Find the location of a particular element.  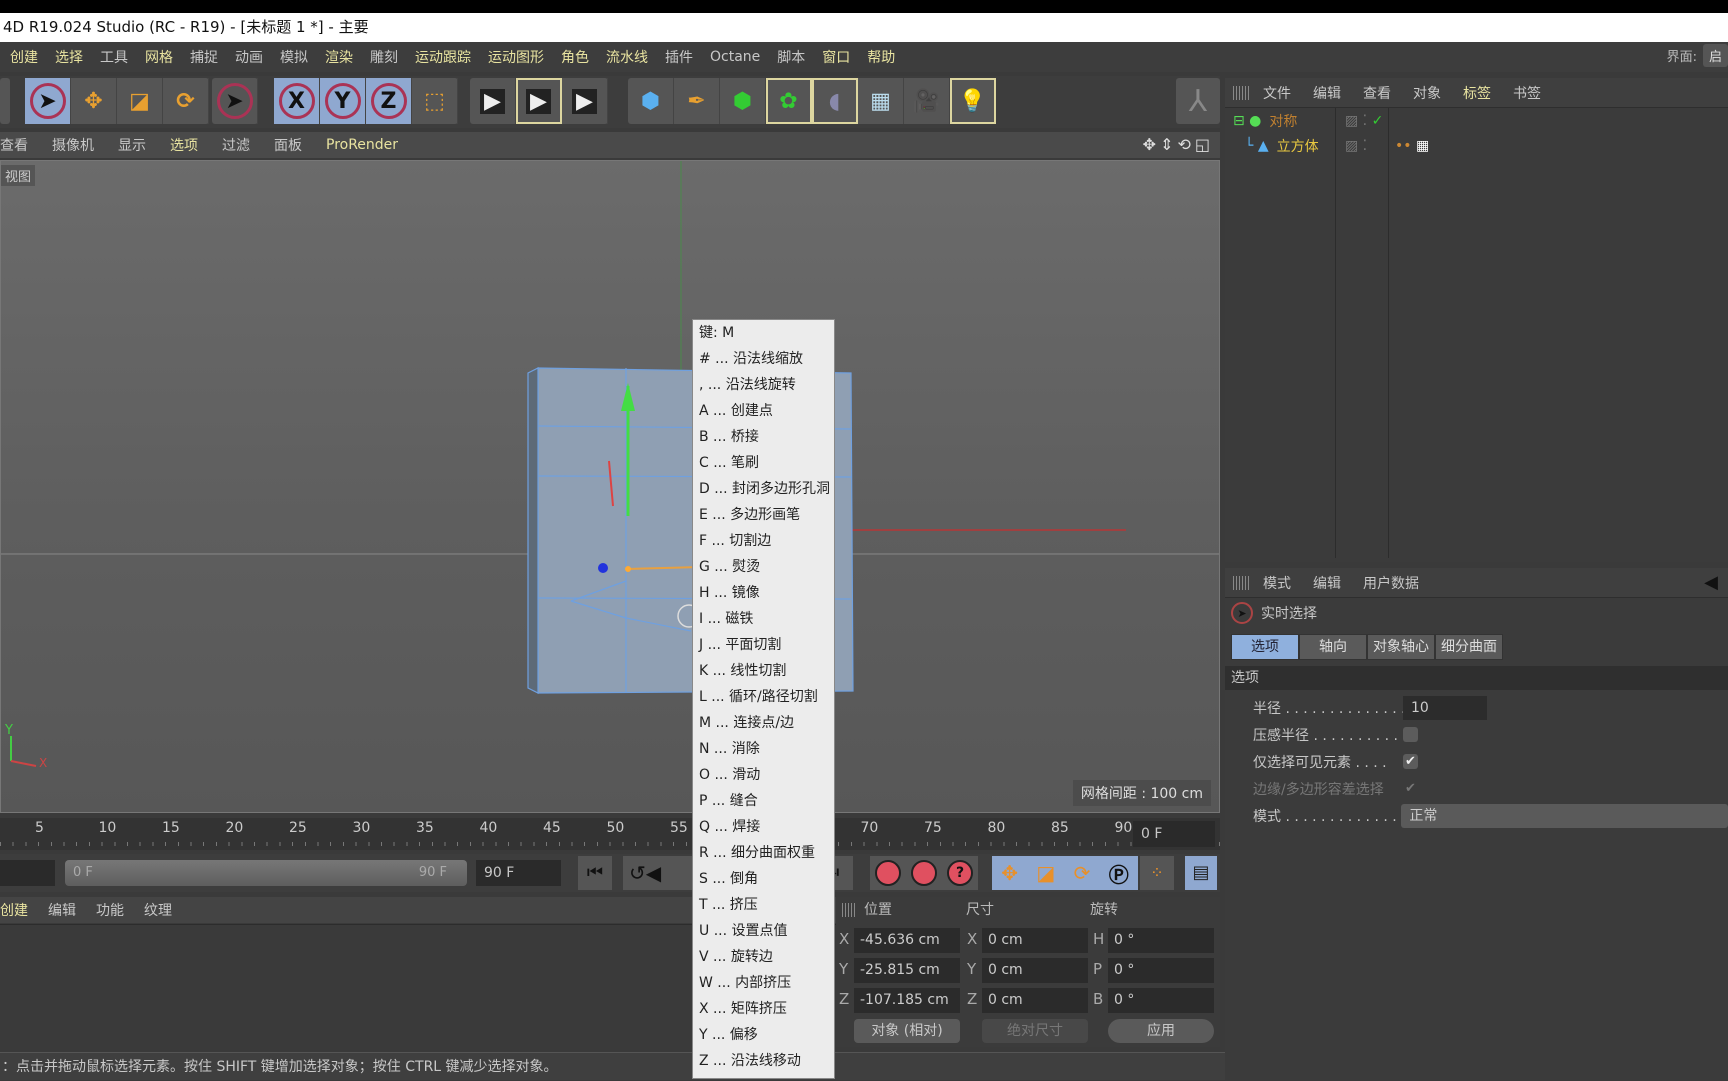

coord-position-field: -25.815 cm is located at coordinates (907, 970).